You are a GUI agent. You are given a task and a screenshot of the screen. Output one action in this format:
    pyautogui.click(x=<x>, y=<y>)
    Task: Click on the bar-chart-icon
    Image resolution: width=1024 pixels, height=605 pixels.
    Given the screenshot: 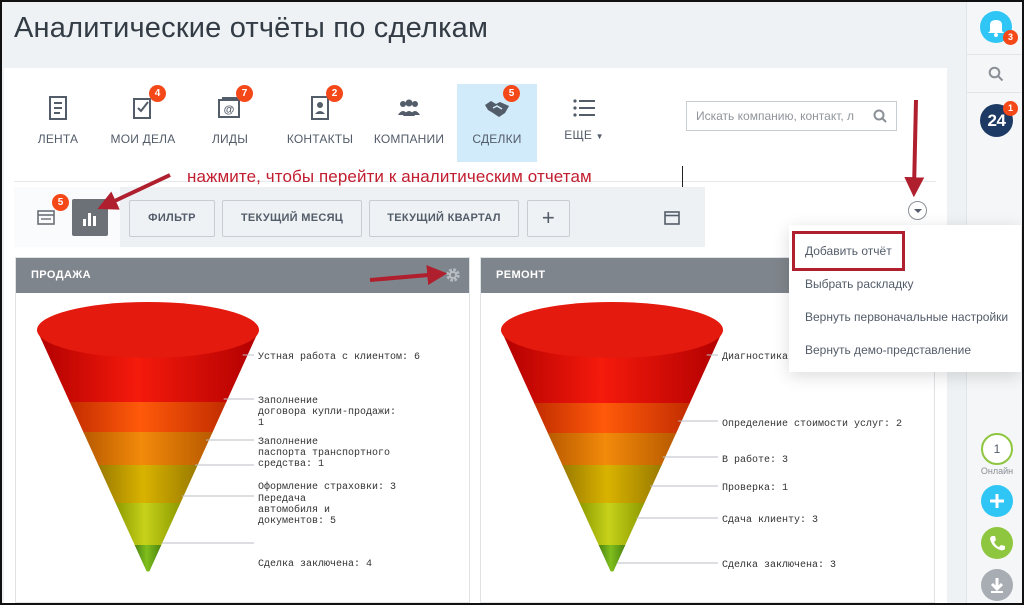 What is the action you would take?
    pyautogui.click(x=89, y=219)
    